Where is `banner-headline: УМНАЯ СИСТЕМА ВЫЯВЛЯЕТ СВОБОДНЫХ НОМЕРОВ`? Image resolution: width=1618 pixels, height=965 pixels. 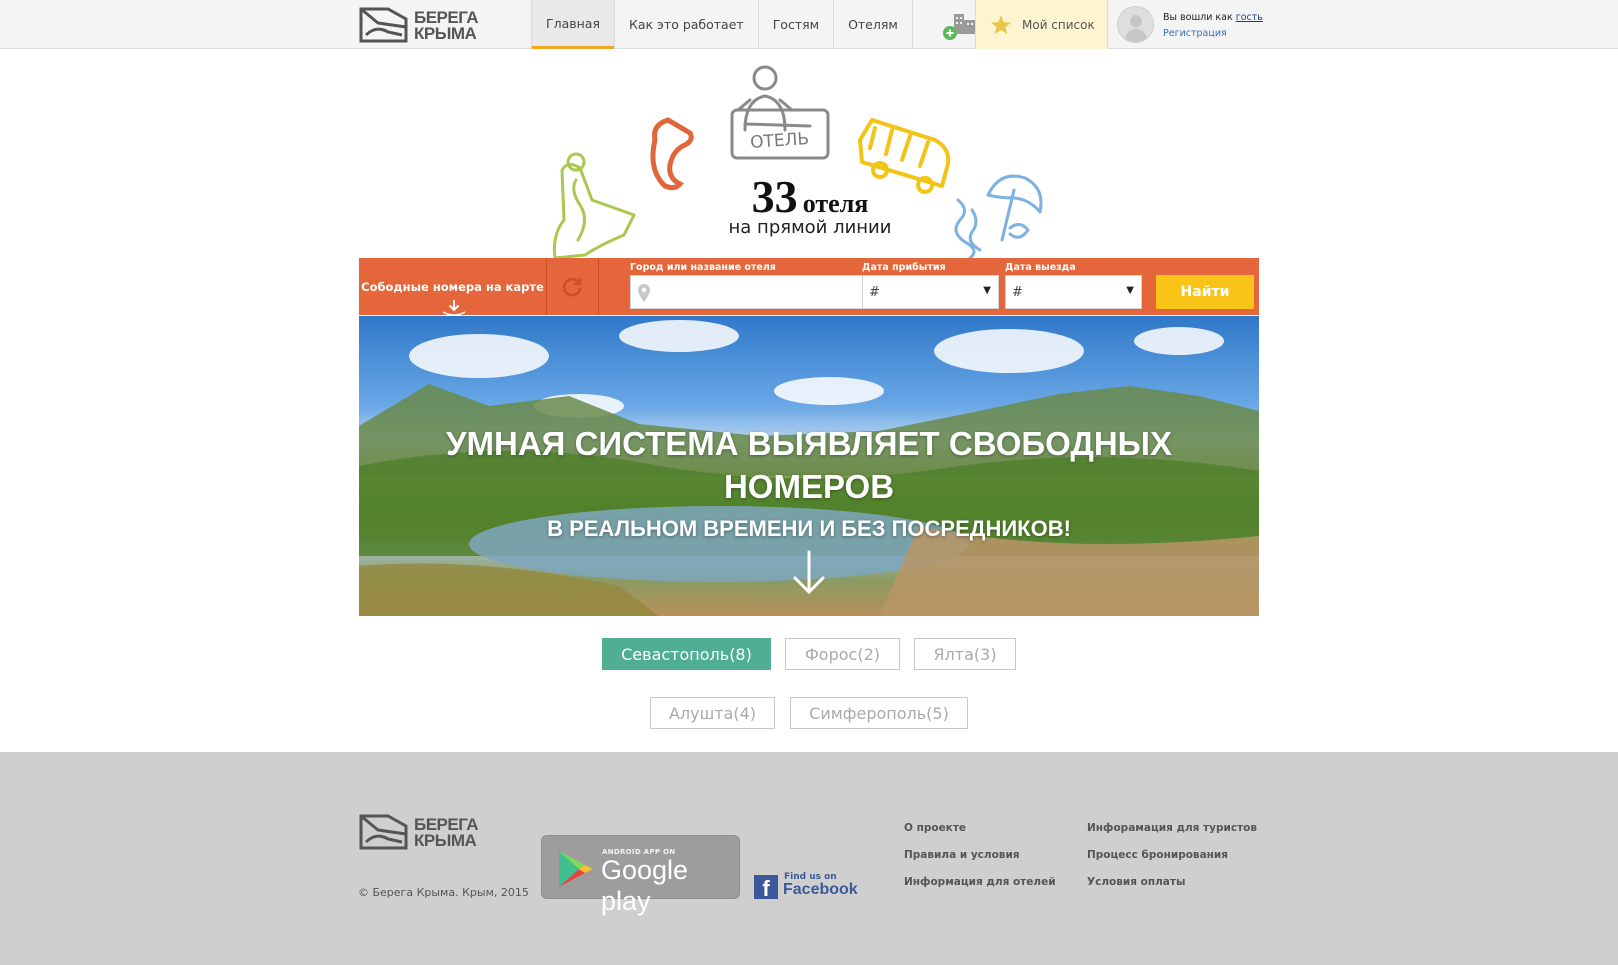
banner-headline: УМНАЯ СИСТЕМА ВЫЯВЛЯЕТ СВОБОДНЫХ НОМЕРОВ is located at coordinates (809, 465).